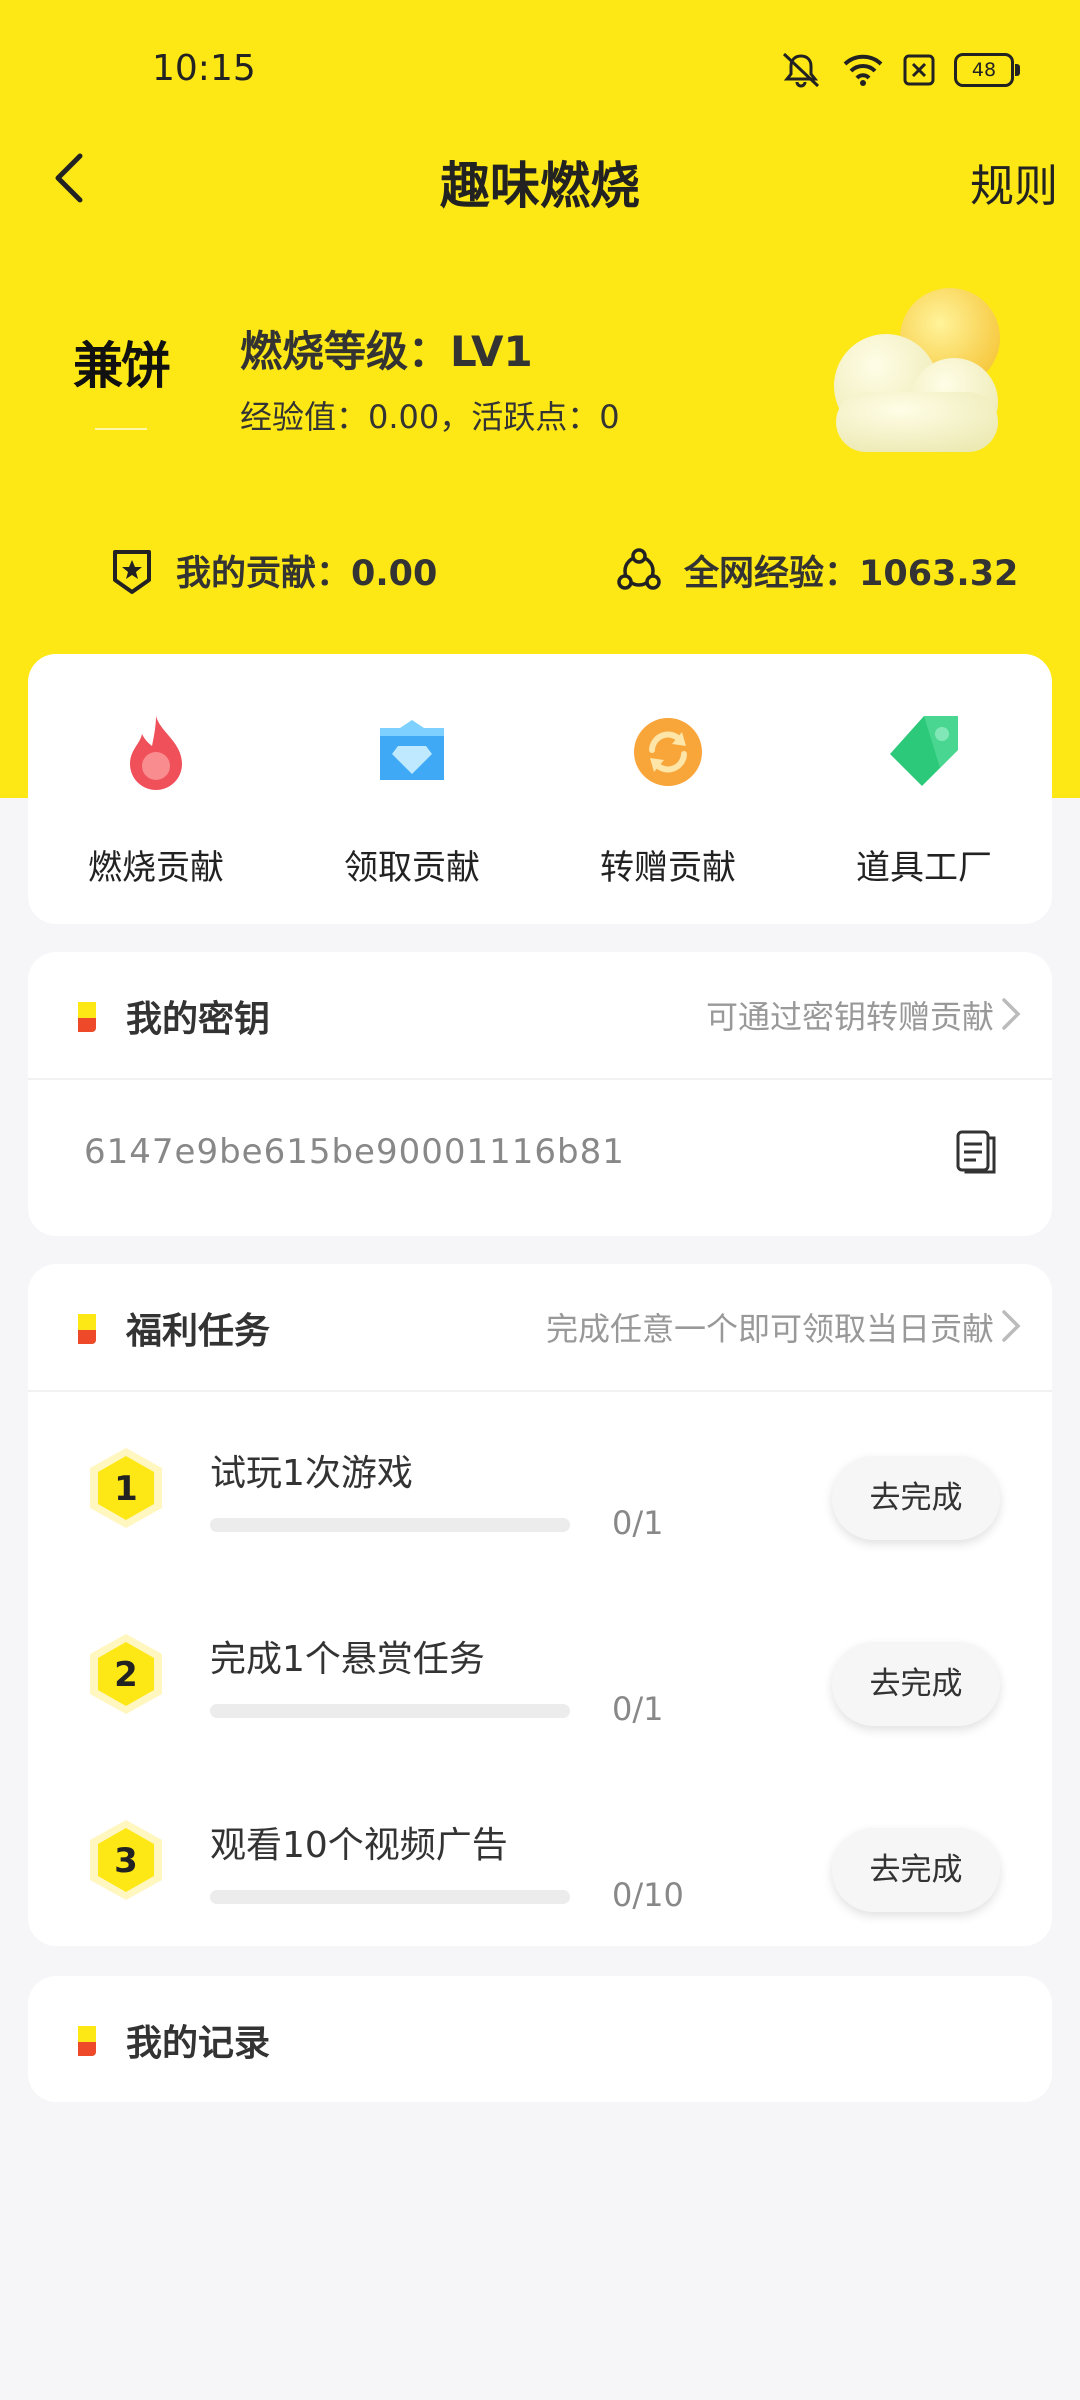  Describe the element at coordinates (924, 751) in the screenshot. I see `tag-icon` at that location.